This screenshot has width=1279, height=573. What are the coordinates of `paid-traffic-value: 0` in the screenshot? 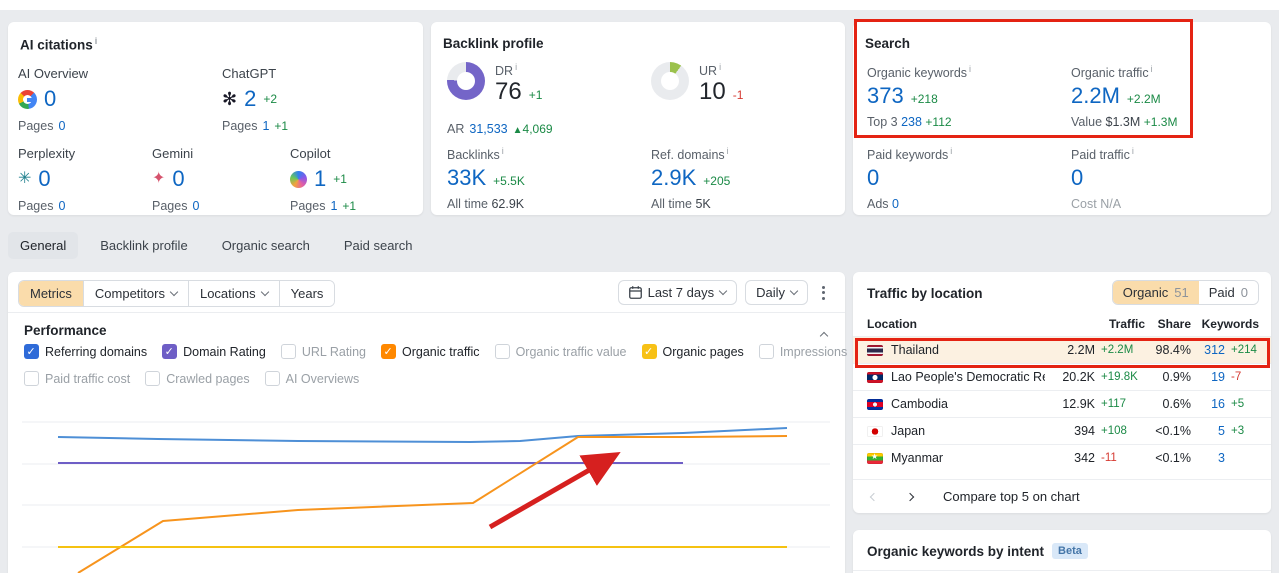 It's located at (1077, 178).